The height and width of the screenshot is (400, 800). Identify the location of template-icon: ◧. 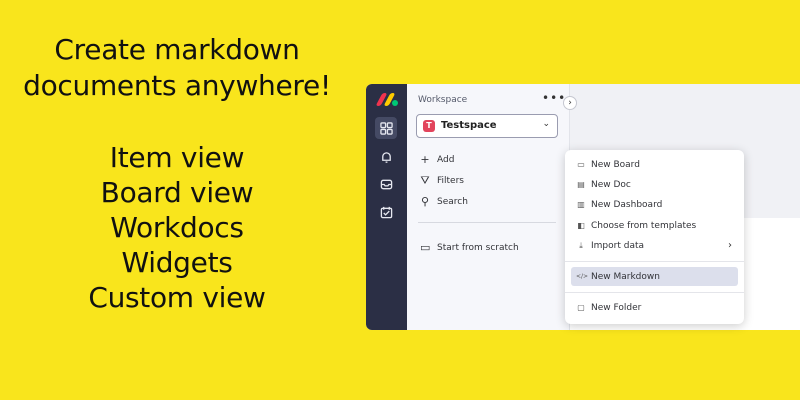
(581, 225).